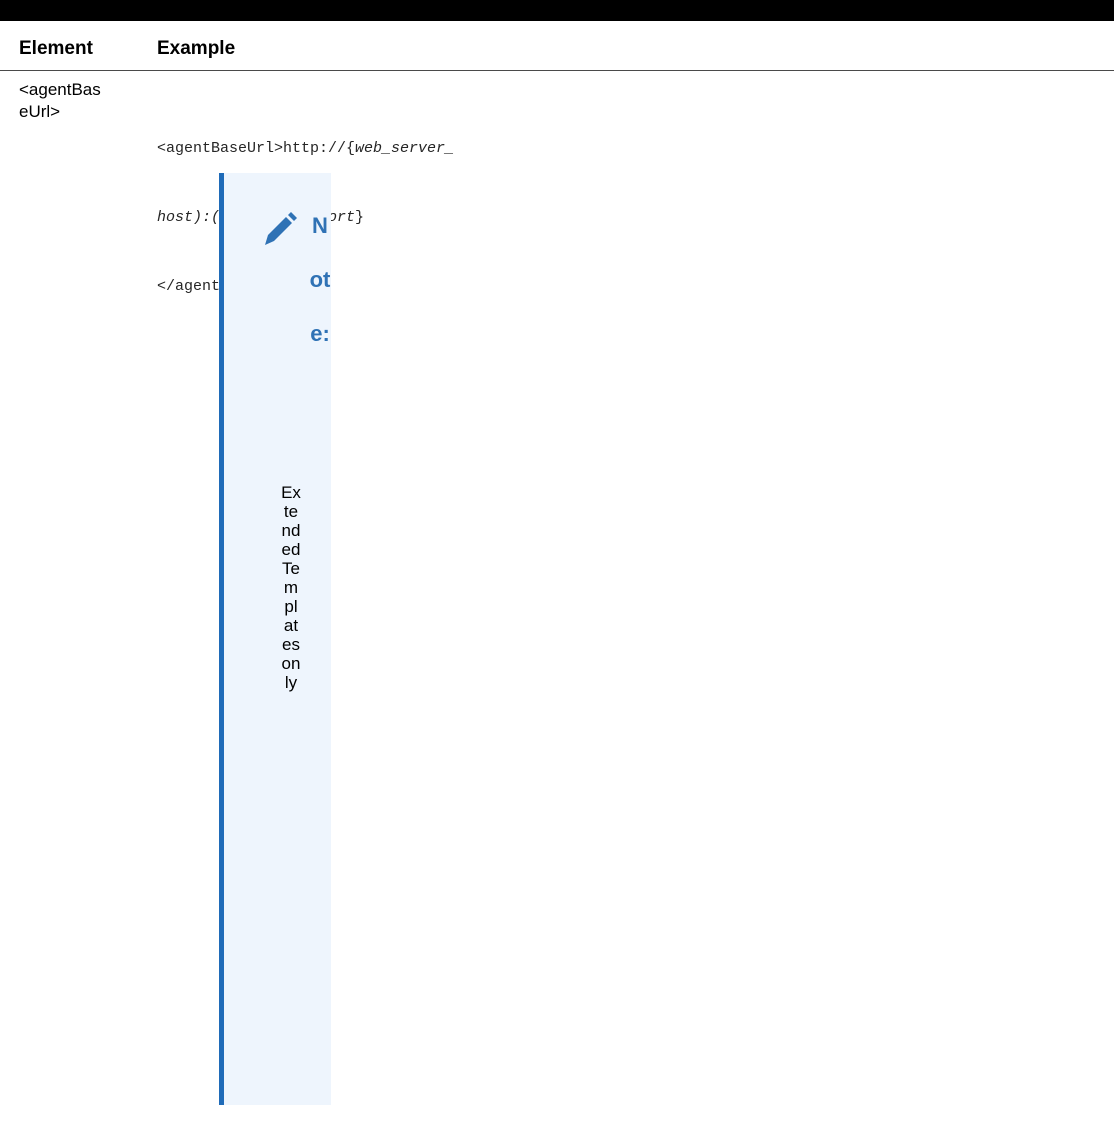  What do you see at coordinates (256, 148) in the screenshot?
I see `code-line-1-prefix: <agentBaseUrl>http://{` at bounding box center [256, 148].